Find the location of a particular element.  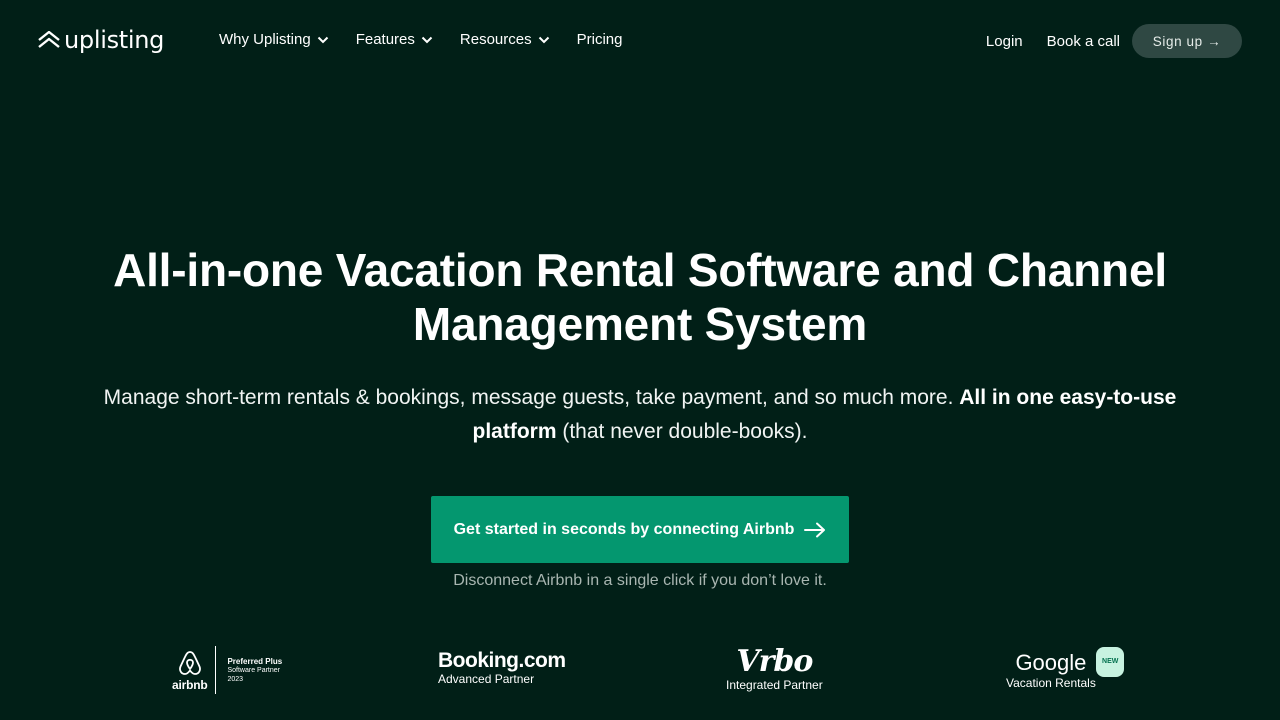

airbnb-icon is located at coordinates (189, 662).